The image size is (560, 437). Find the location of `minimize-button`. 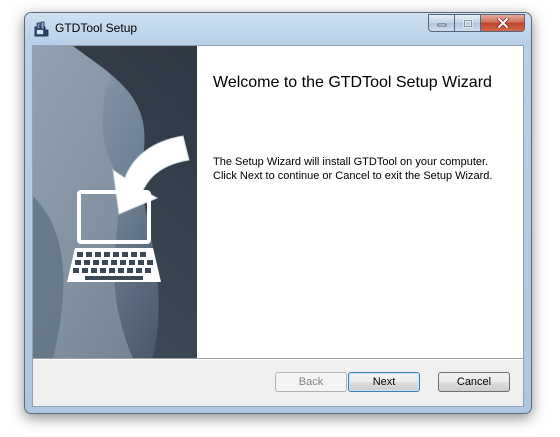

minimize-button is located at coordinates (441, 23).